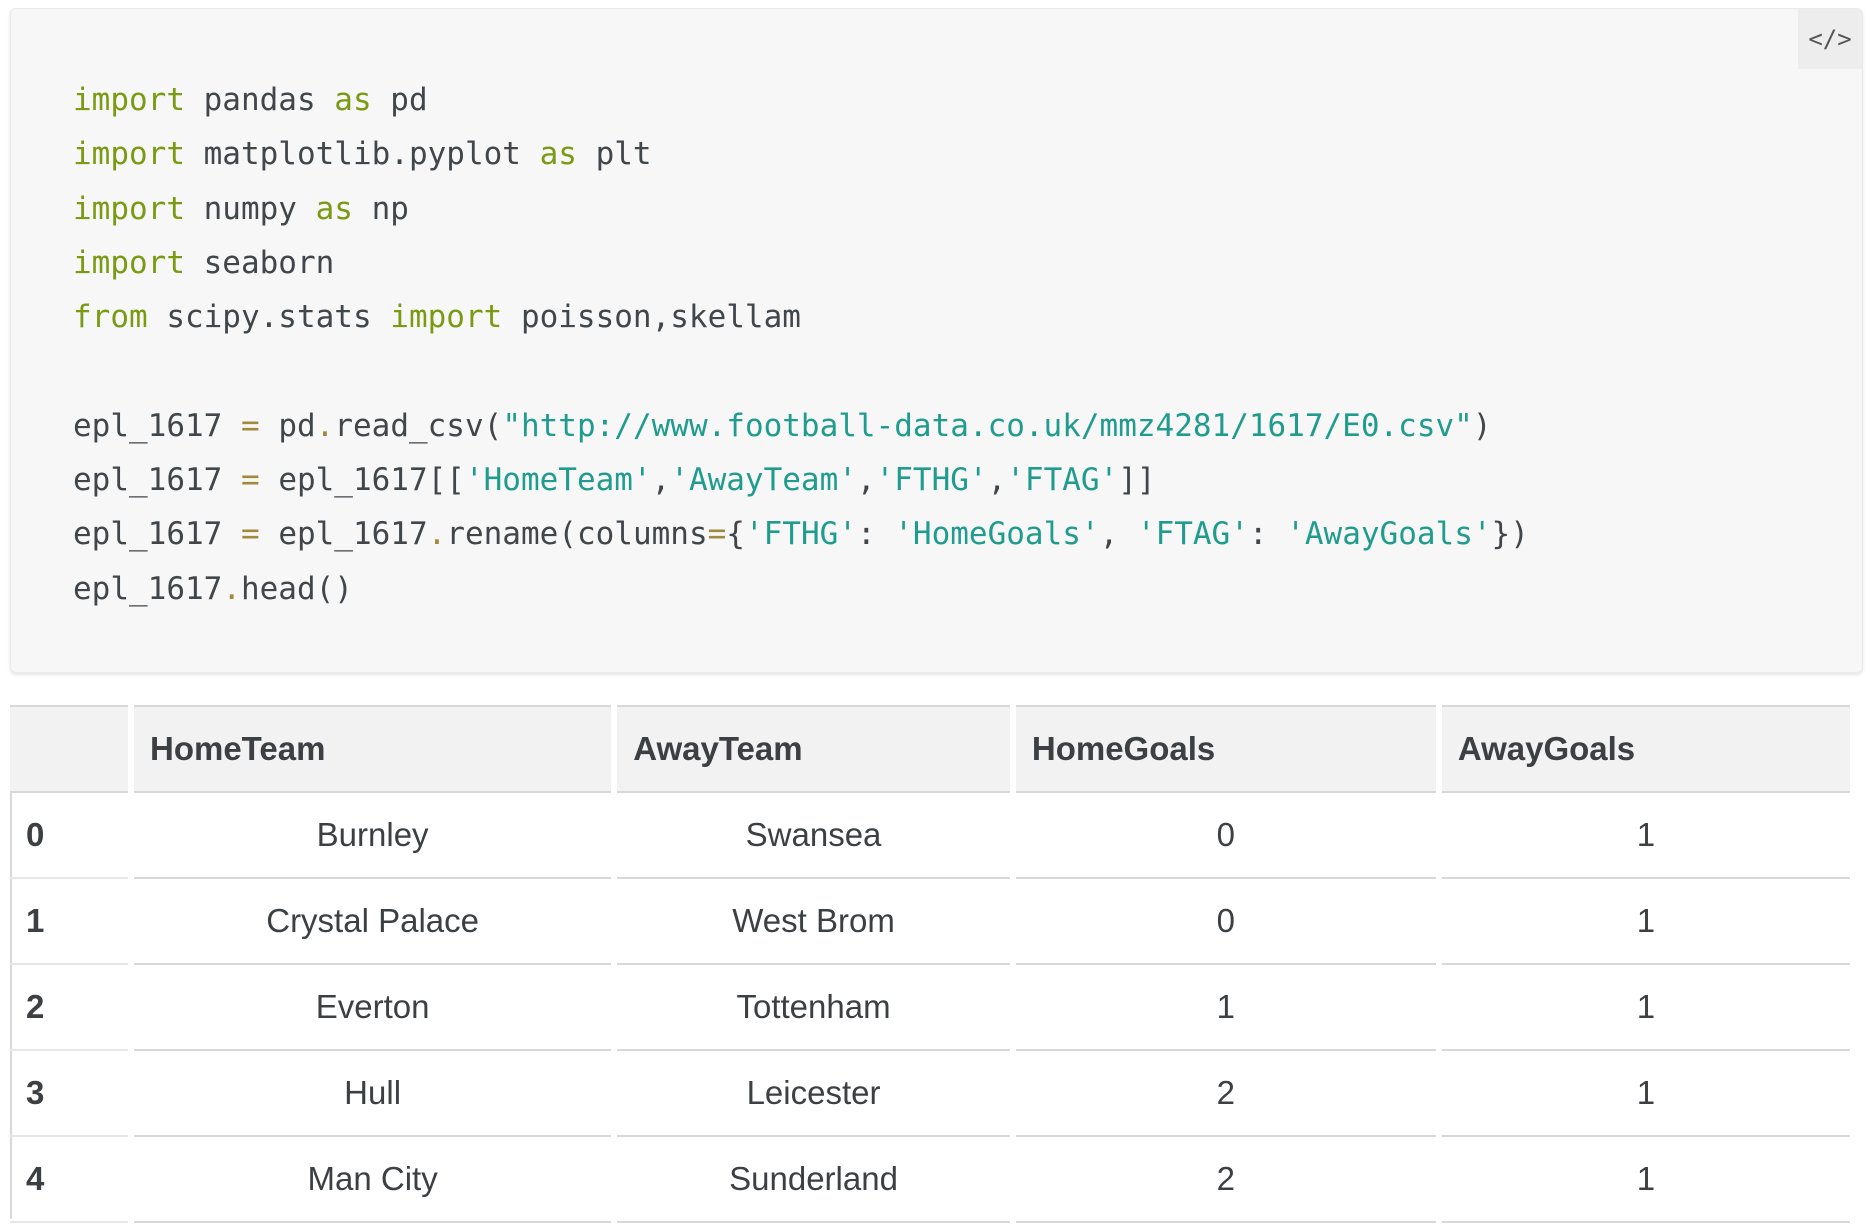 The image size is (1870, 1224). I want to click on code-line: import pandas as pd, so click(801, 100).